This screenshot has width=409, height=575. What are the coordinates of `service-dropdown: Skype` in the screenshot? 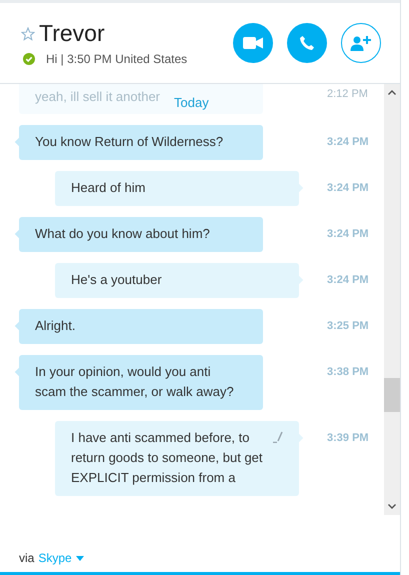 It's located at (61, 558).